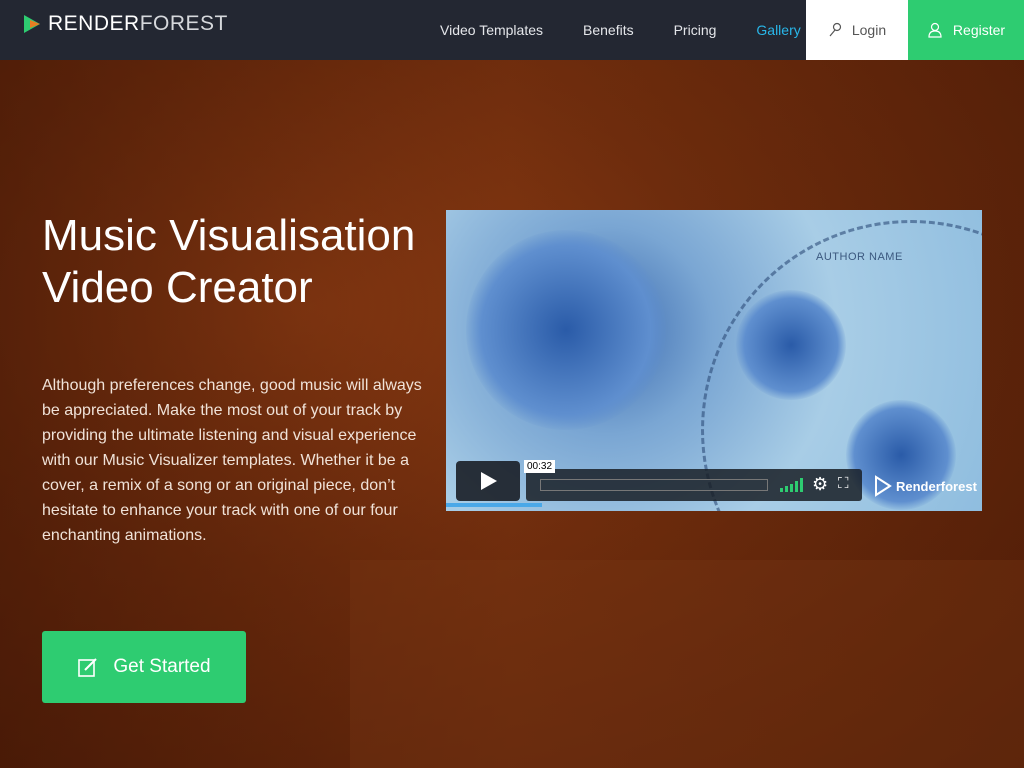 The width and height of the screenshot is (1024, 768). Describe the element at coordinates (494, 505) in the screenshot. I see `progress-bar` at that location.